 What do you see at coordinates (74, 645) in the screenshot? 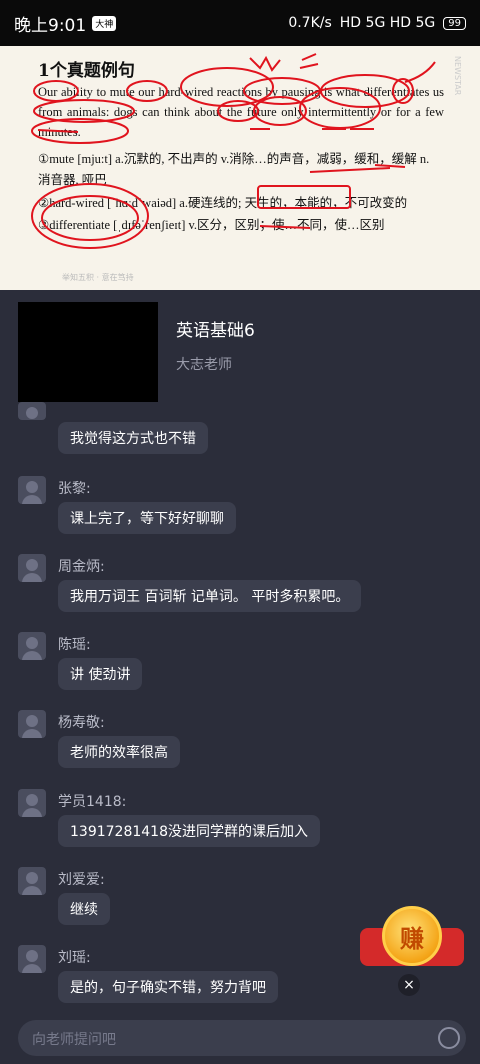
I see `username: 陈瑶:` at bounding box center [74, 645].